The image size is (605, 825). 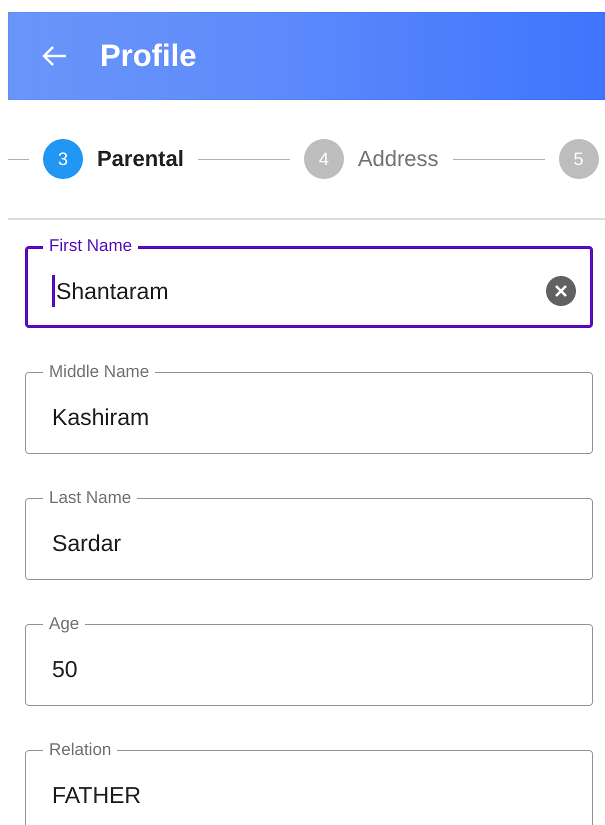 What do you see at coordinates (64, 624) in the screenshot?
I see `field-label: Age` at bounding box center [64, 624].